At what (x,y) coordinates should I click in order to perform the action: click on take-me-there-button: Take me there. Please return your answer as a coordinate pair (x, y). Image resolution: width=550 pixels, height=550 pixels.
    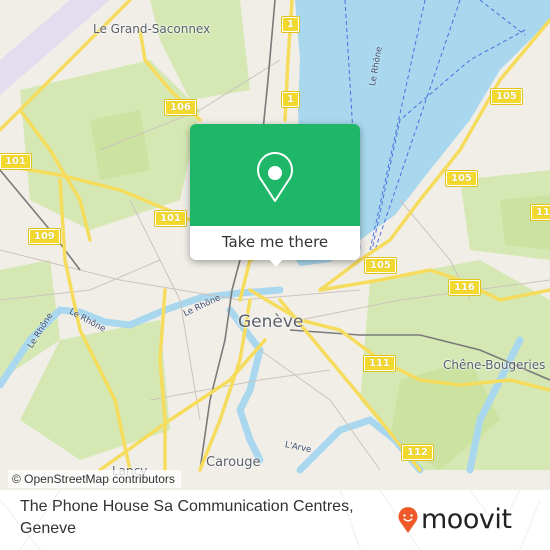
    Looking at the image, I should click on (275, 243).